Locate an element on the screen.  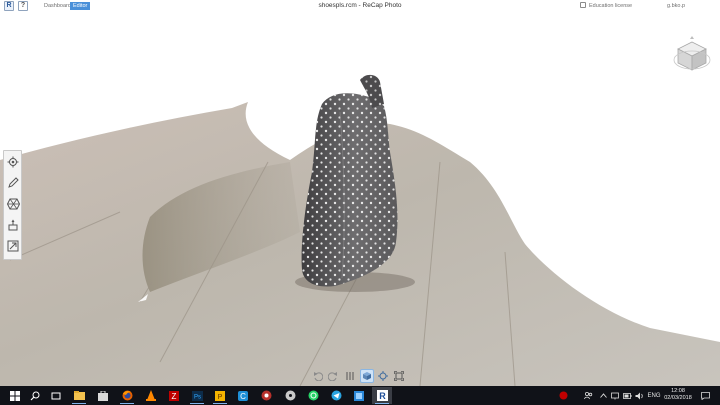
export-icon is located at coordinates (13, 246).